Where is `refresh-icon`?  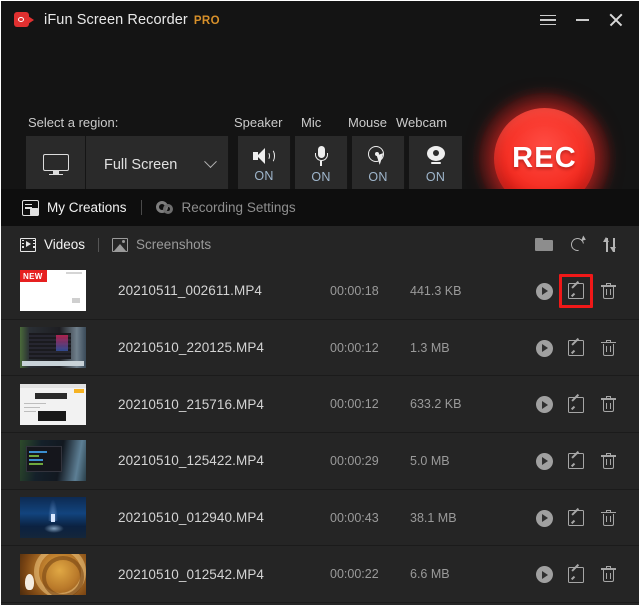 refresh-icon is located at coordinates (577, 244).